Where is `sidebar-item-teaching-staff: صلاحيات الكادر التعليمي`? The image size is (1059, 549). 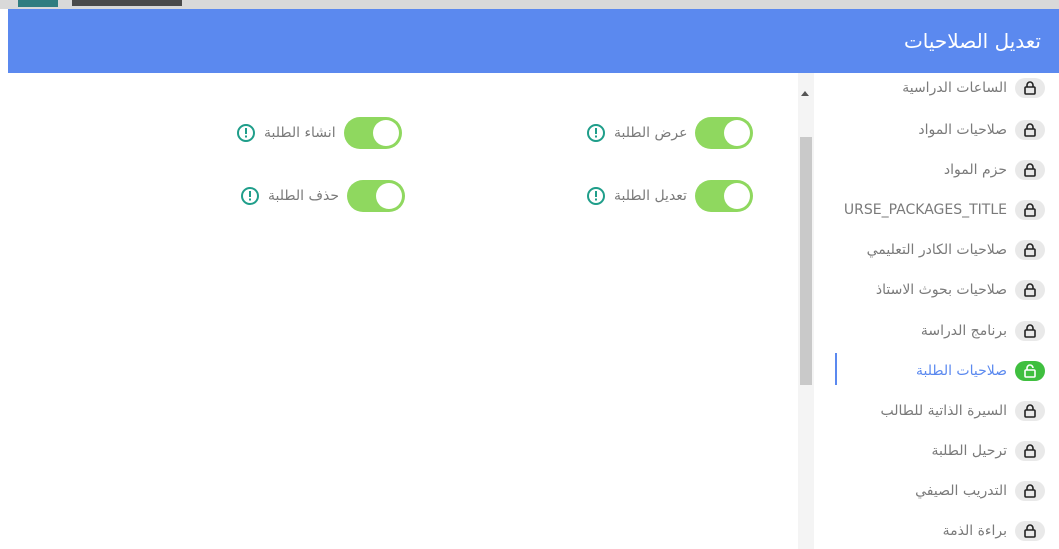
sidebar-item-teaching-staff: صلاحيات الكادر التعليمي is located at coordinates (956, 250).